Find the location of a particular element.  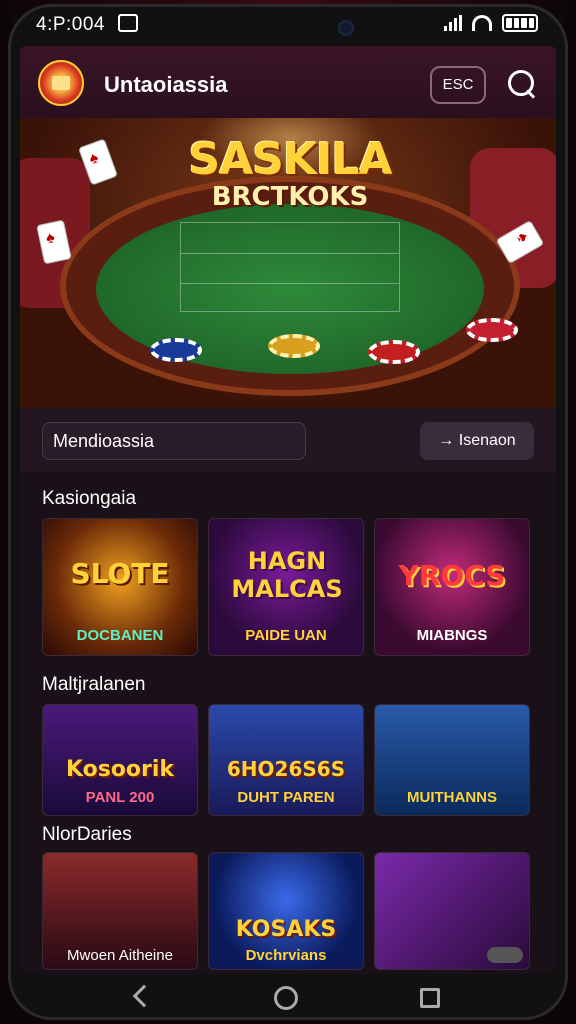

game-tile-subtitle: PANL 200 is located at coordinates (120, 797).